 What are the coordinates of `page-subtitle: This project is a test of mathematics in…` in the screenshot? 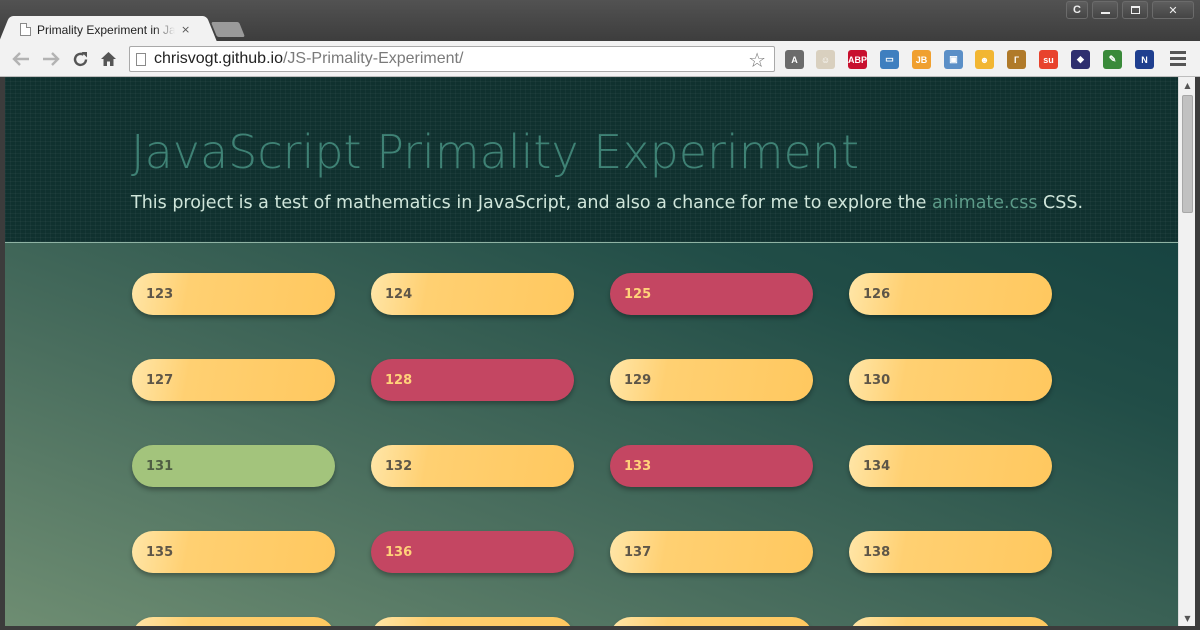 It's located at (607, 203).